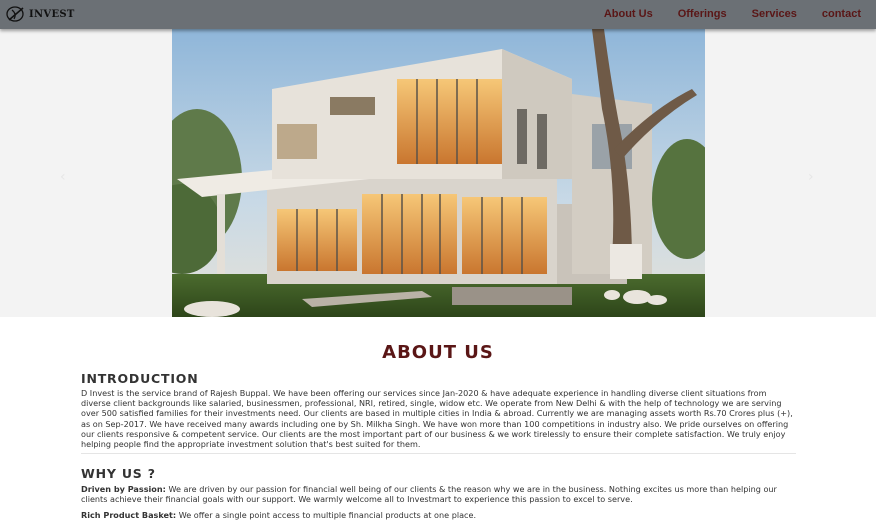 Image resolution: width=876 pixels, height=521 pixels. I want to click on chevron-left-icon: ‹, so click(63, 177).